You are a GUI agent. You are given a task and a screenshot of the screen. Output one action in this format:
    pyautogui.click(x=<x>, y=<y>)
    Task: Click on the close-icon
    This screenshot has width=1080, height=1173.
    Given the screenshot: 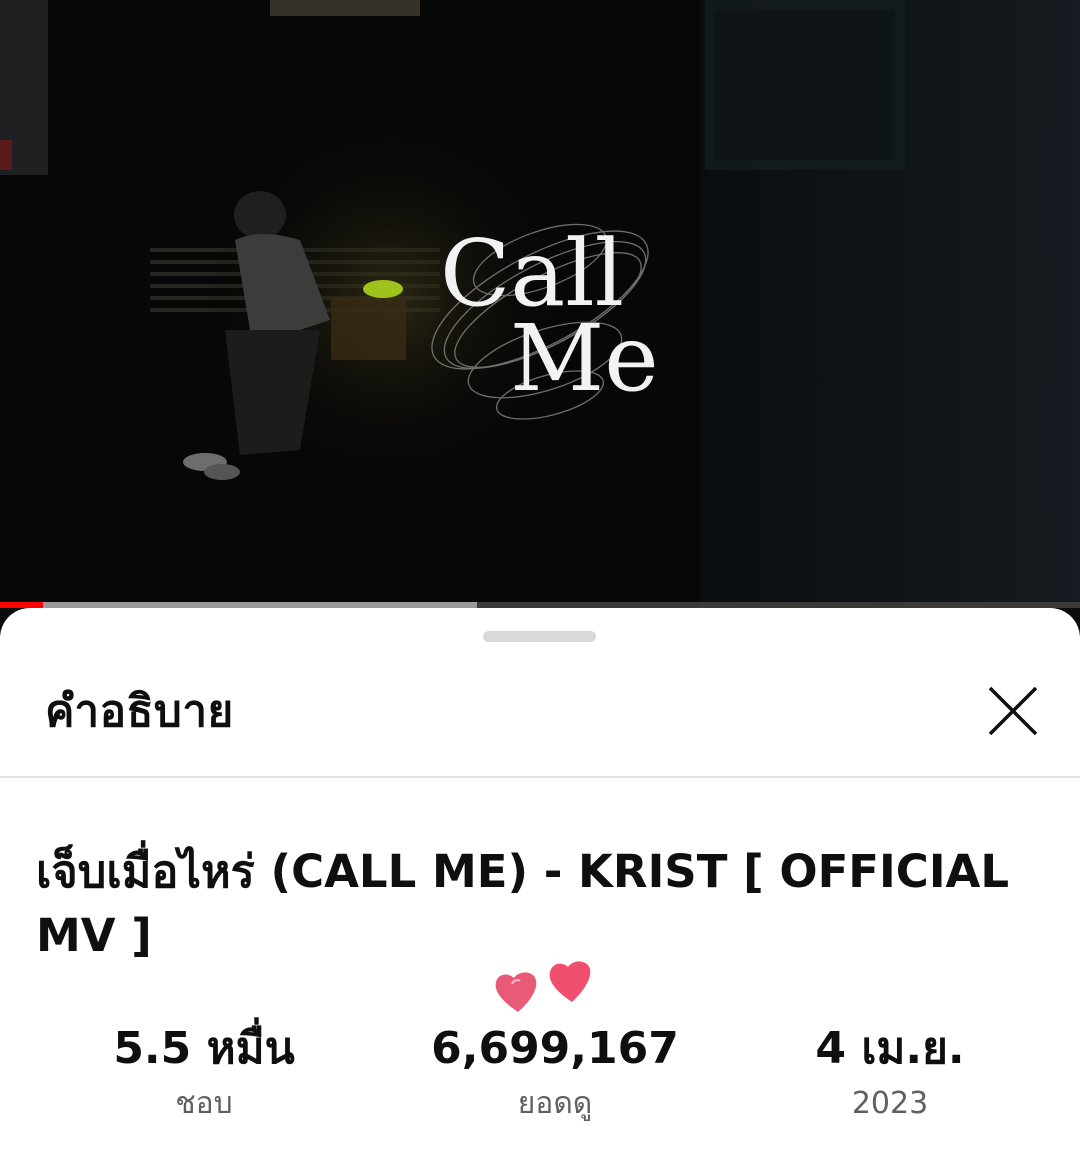 What is the action you would take?
    pyautogui.click(x=1013, y=711)
    